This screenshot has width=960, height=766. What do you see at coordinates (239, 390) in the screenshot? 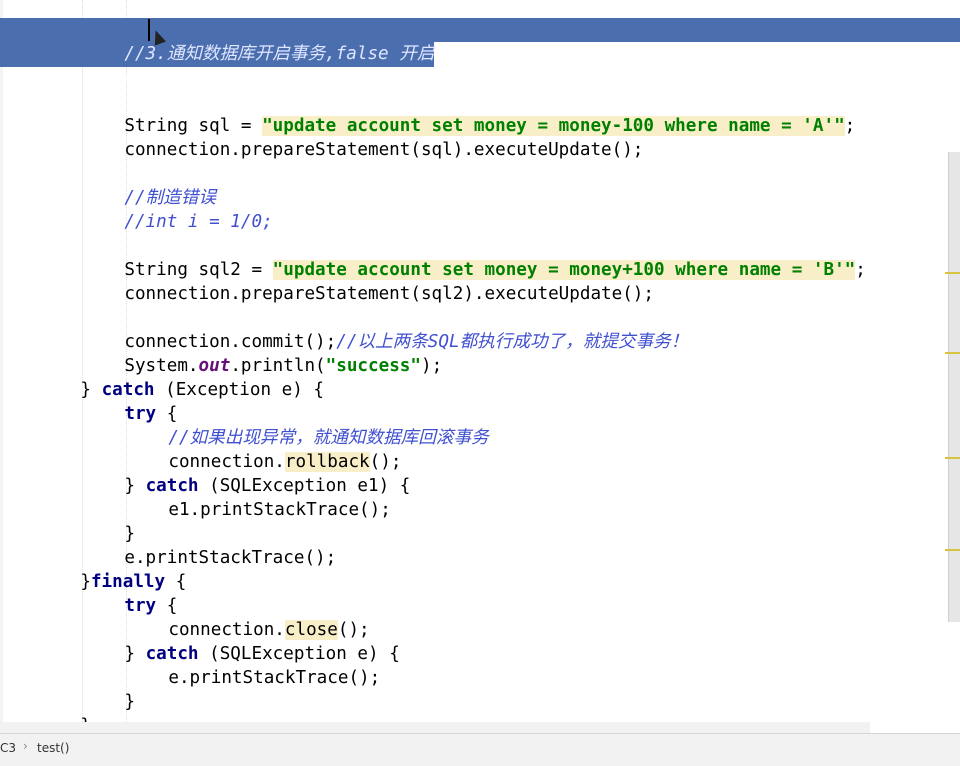
I see `code-text: (Exception e) {` at bounding box center [239, 390].